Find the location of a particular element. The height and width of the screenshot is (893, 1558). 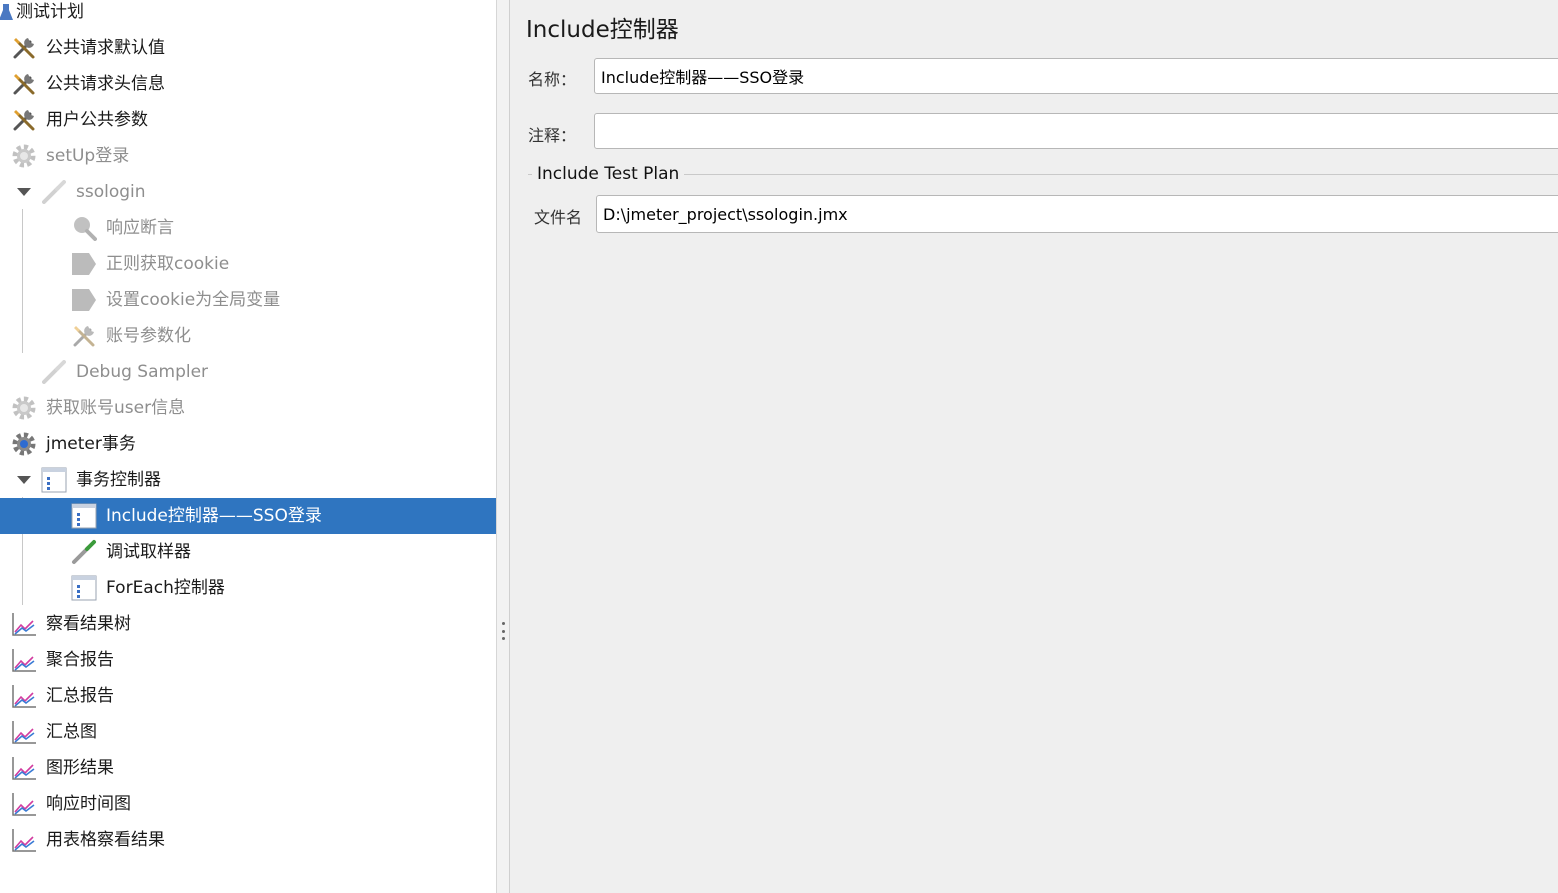

tree-item-label: 设置cookie为全局变量 is located at coordinates (193, 300).